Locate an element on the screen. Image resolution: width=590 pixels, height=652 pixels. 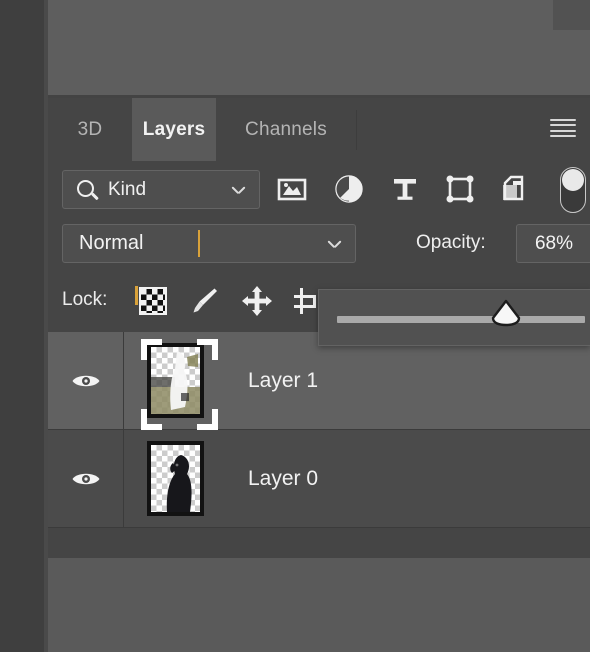
tab-channels: Channels is located at coordinates (286, 129).